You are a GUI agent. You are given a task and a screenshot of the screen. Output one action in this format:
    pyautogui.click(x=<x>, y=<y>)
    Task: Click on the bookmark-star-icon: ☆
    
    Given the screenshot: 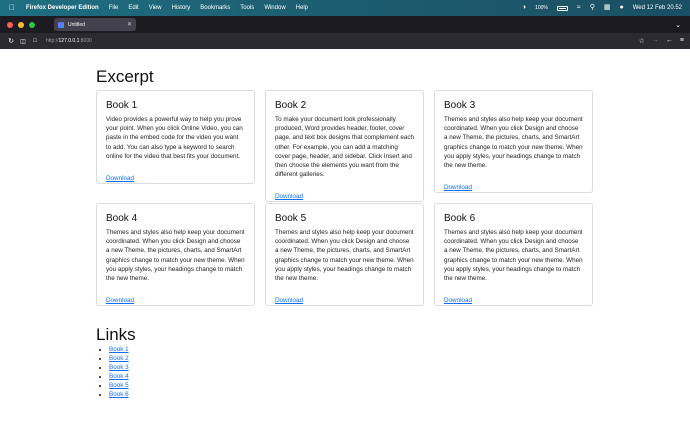 What is the action you would take?
    pyautogui.click(x=642, y=41)
    